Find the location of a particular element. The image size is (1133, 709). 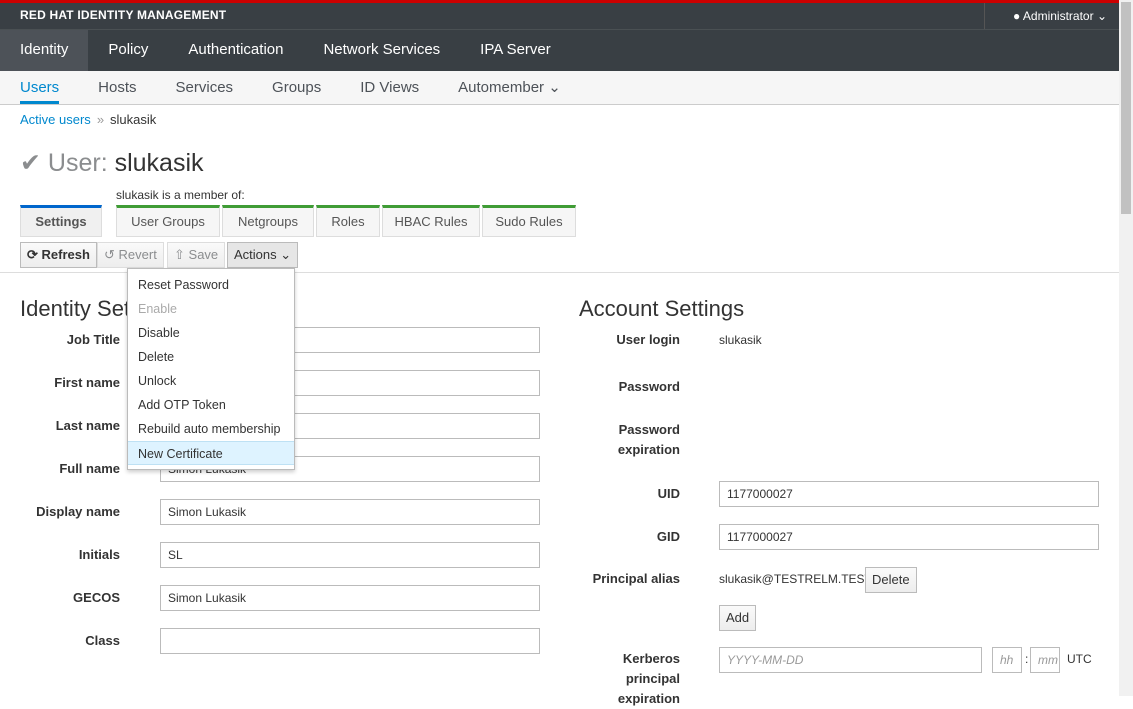

title-name: slukasik is located at coordinates (159, 163).